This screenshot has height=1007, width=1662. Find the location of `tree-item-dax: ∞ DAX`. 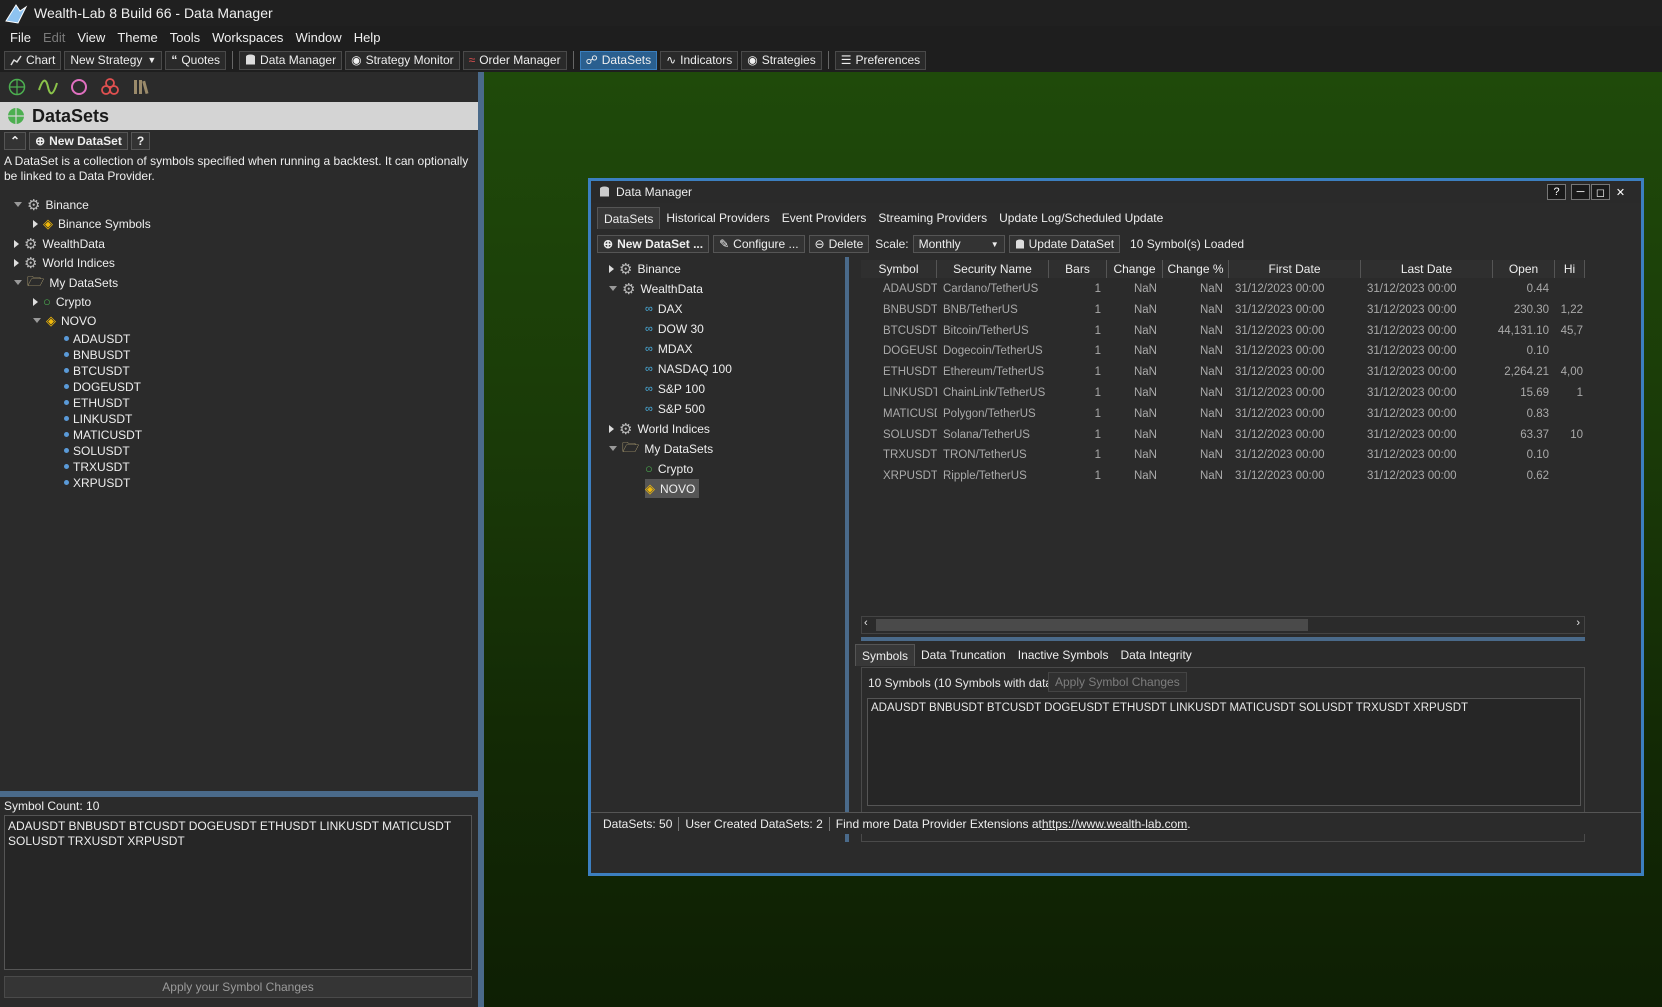

tree-item-dax: ∞ DAX is located at coordinates (664, 308).